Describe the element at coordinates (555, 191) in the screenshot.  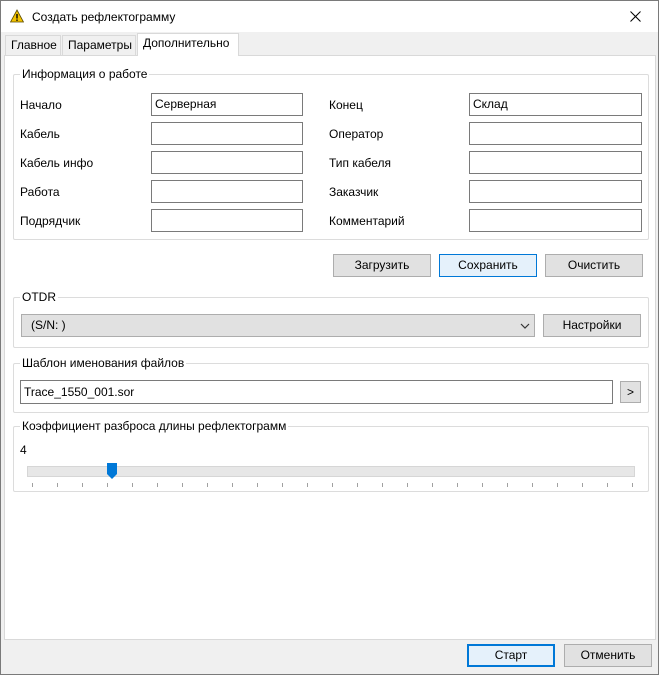
I see `customer-field` at that location.